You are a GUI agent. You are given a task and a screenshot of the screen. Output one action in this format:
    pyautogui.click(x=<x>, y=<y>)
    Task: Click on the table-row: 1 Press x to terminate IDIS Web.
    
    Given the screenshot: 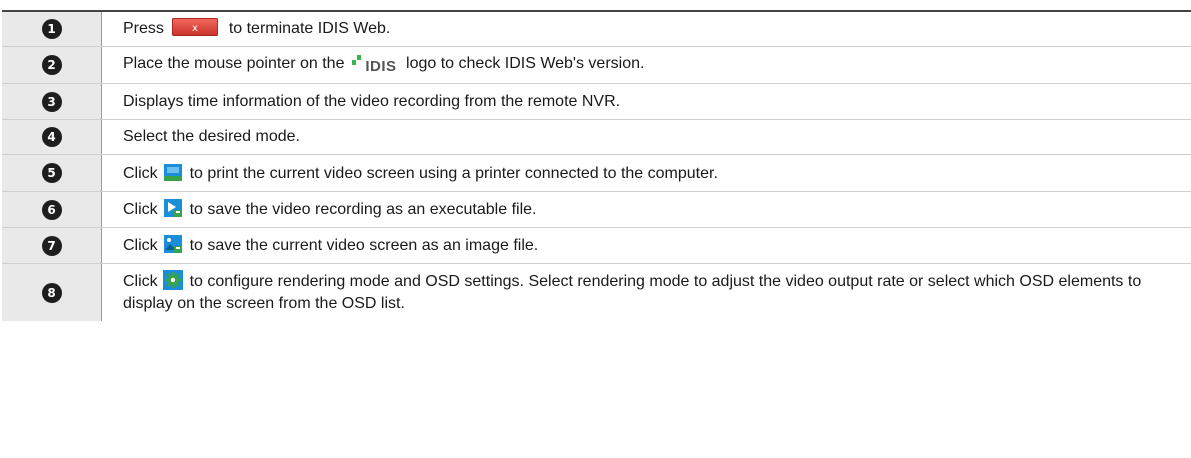 What is the action you would take?
    pyautogui.click(x=596, y=28)
    